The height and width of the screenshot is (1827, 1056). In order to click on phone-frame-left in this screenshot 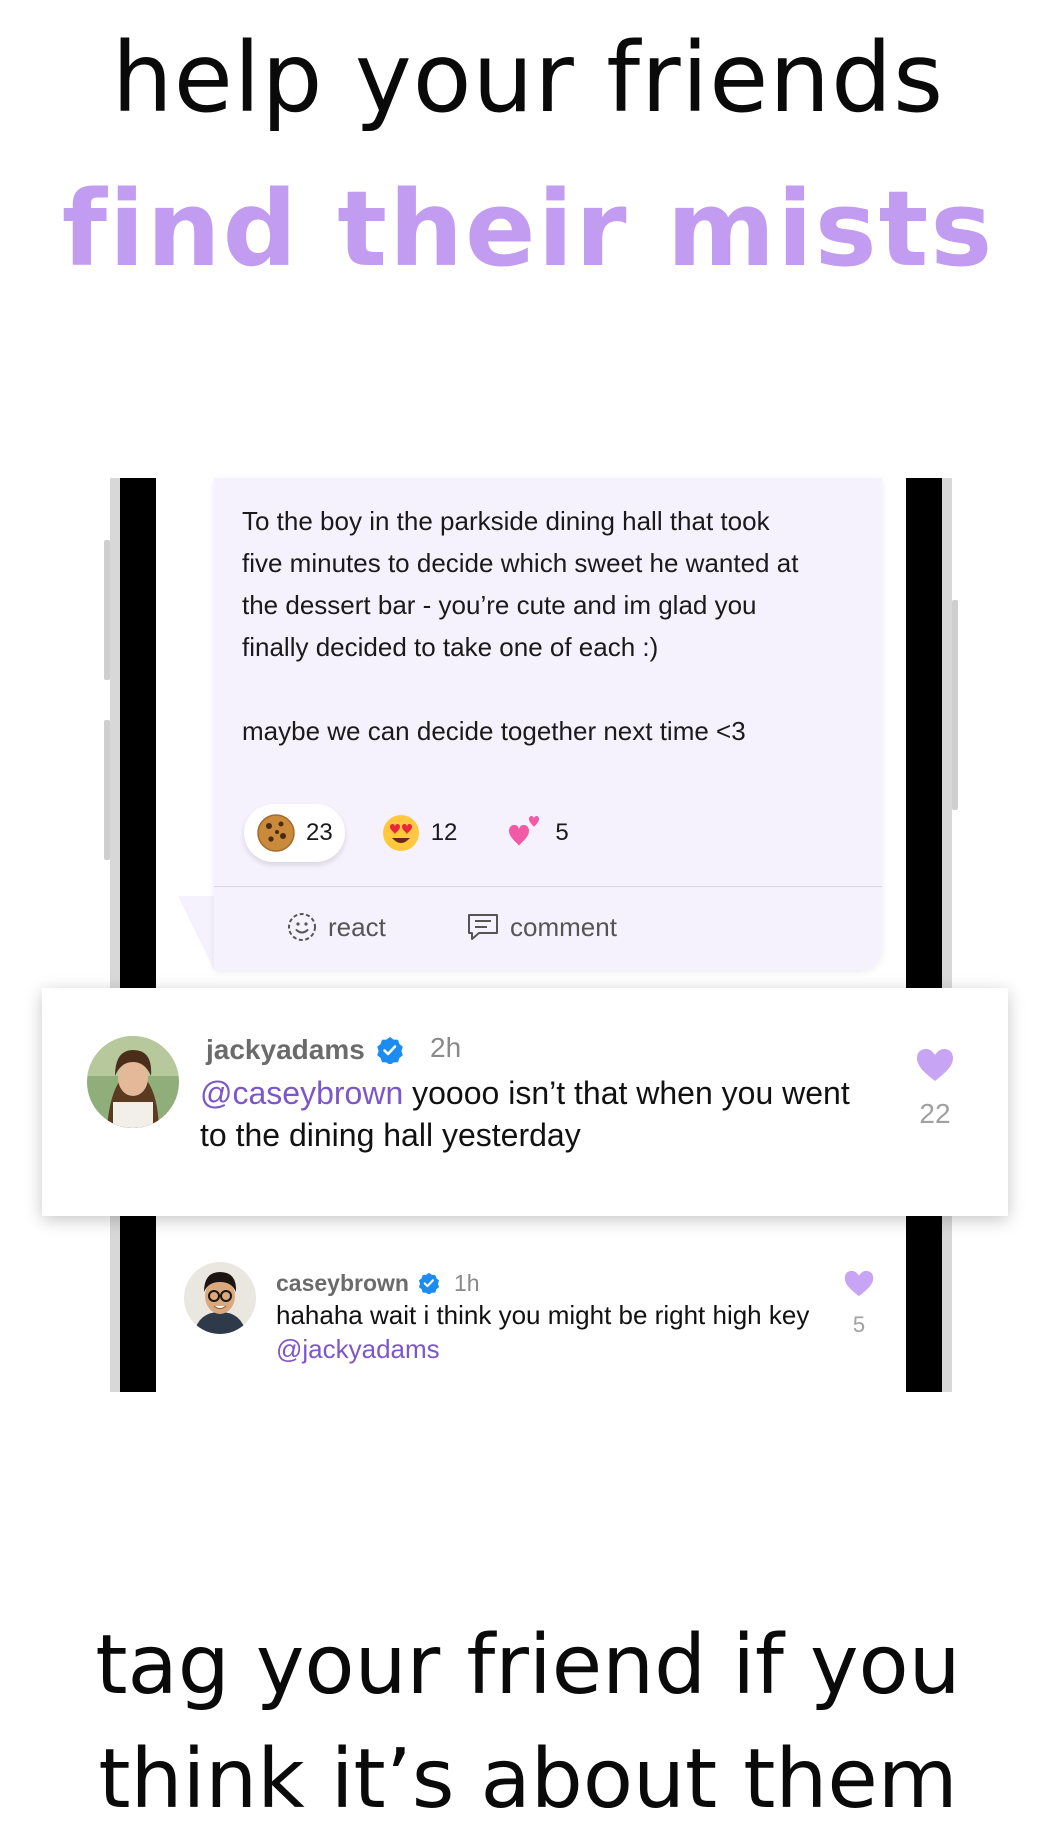, I will do `click(133, 935)`.